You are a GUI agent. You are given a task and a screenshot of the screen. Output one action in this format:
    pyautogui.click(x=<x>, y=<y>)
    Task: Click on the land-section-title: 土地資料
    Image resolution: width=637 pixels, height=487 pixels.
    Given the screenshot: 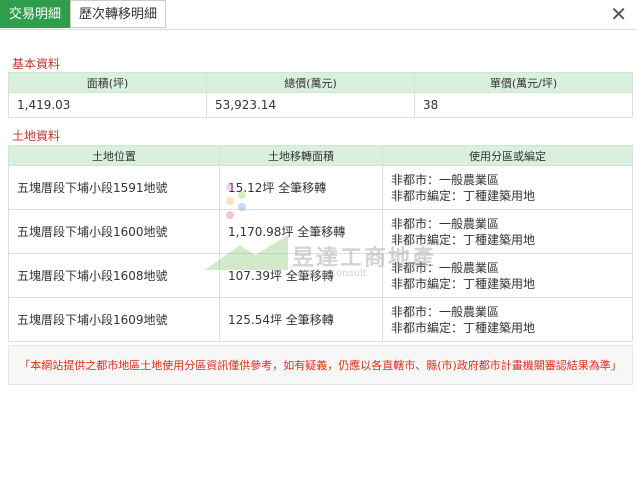 What is the action you would take?
    pyautogui.click(x=36, y=136)
    